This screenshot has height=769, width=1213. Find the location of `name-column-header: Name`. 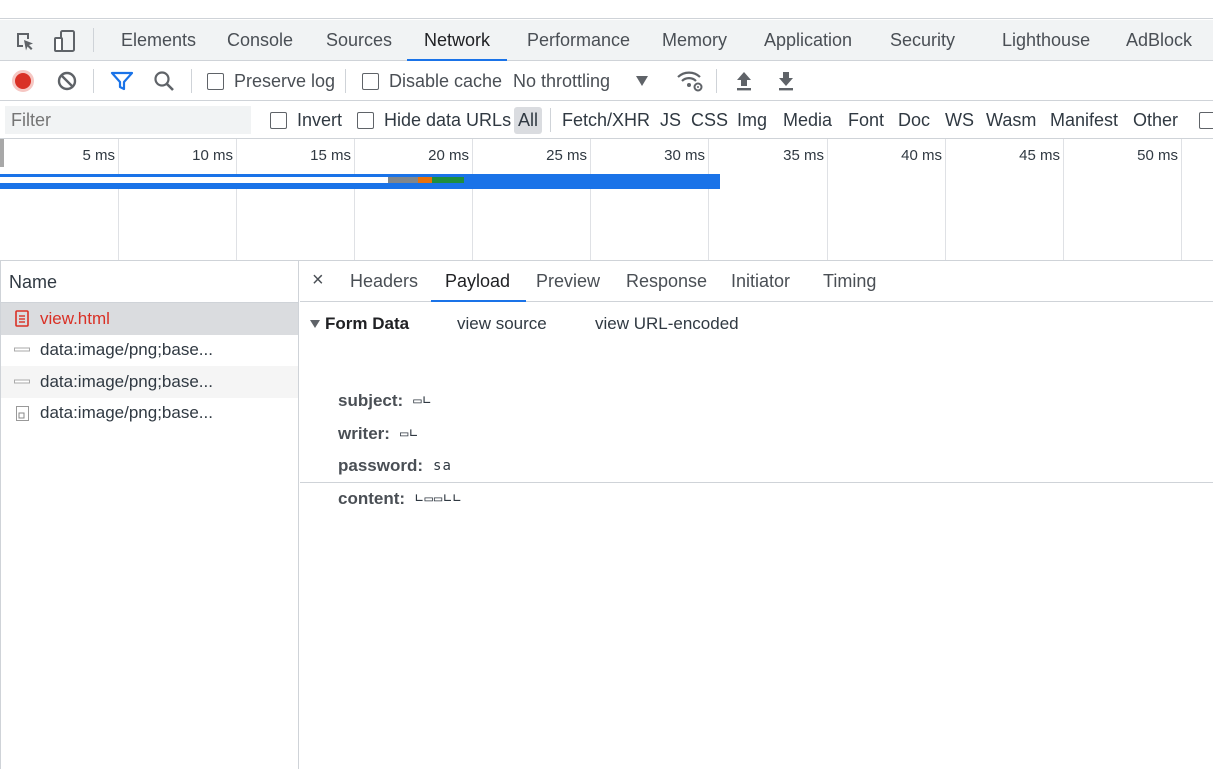

name-column-header: Name is located at coordinates (149, 282).